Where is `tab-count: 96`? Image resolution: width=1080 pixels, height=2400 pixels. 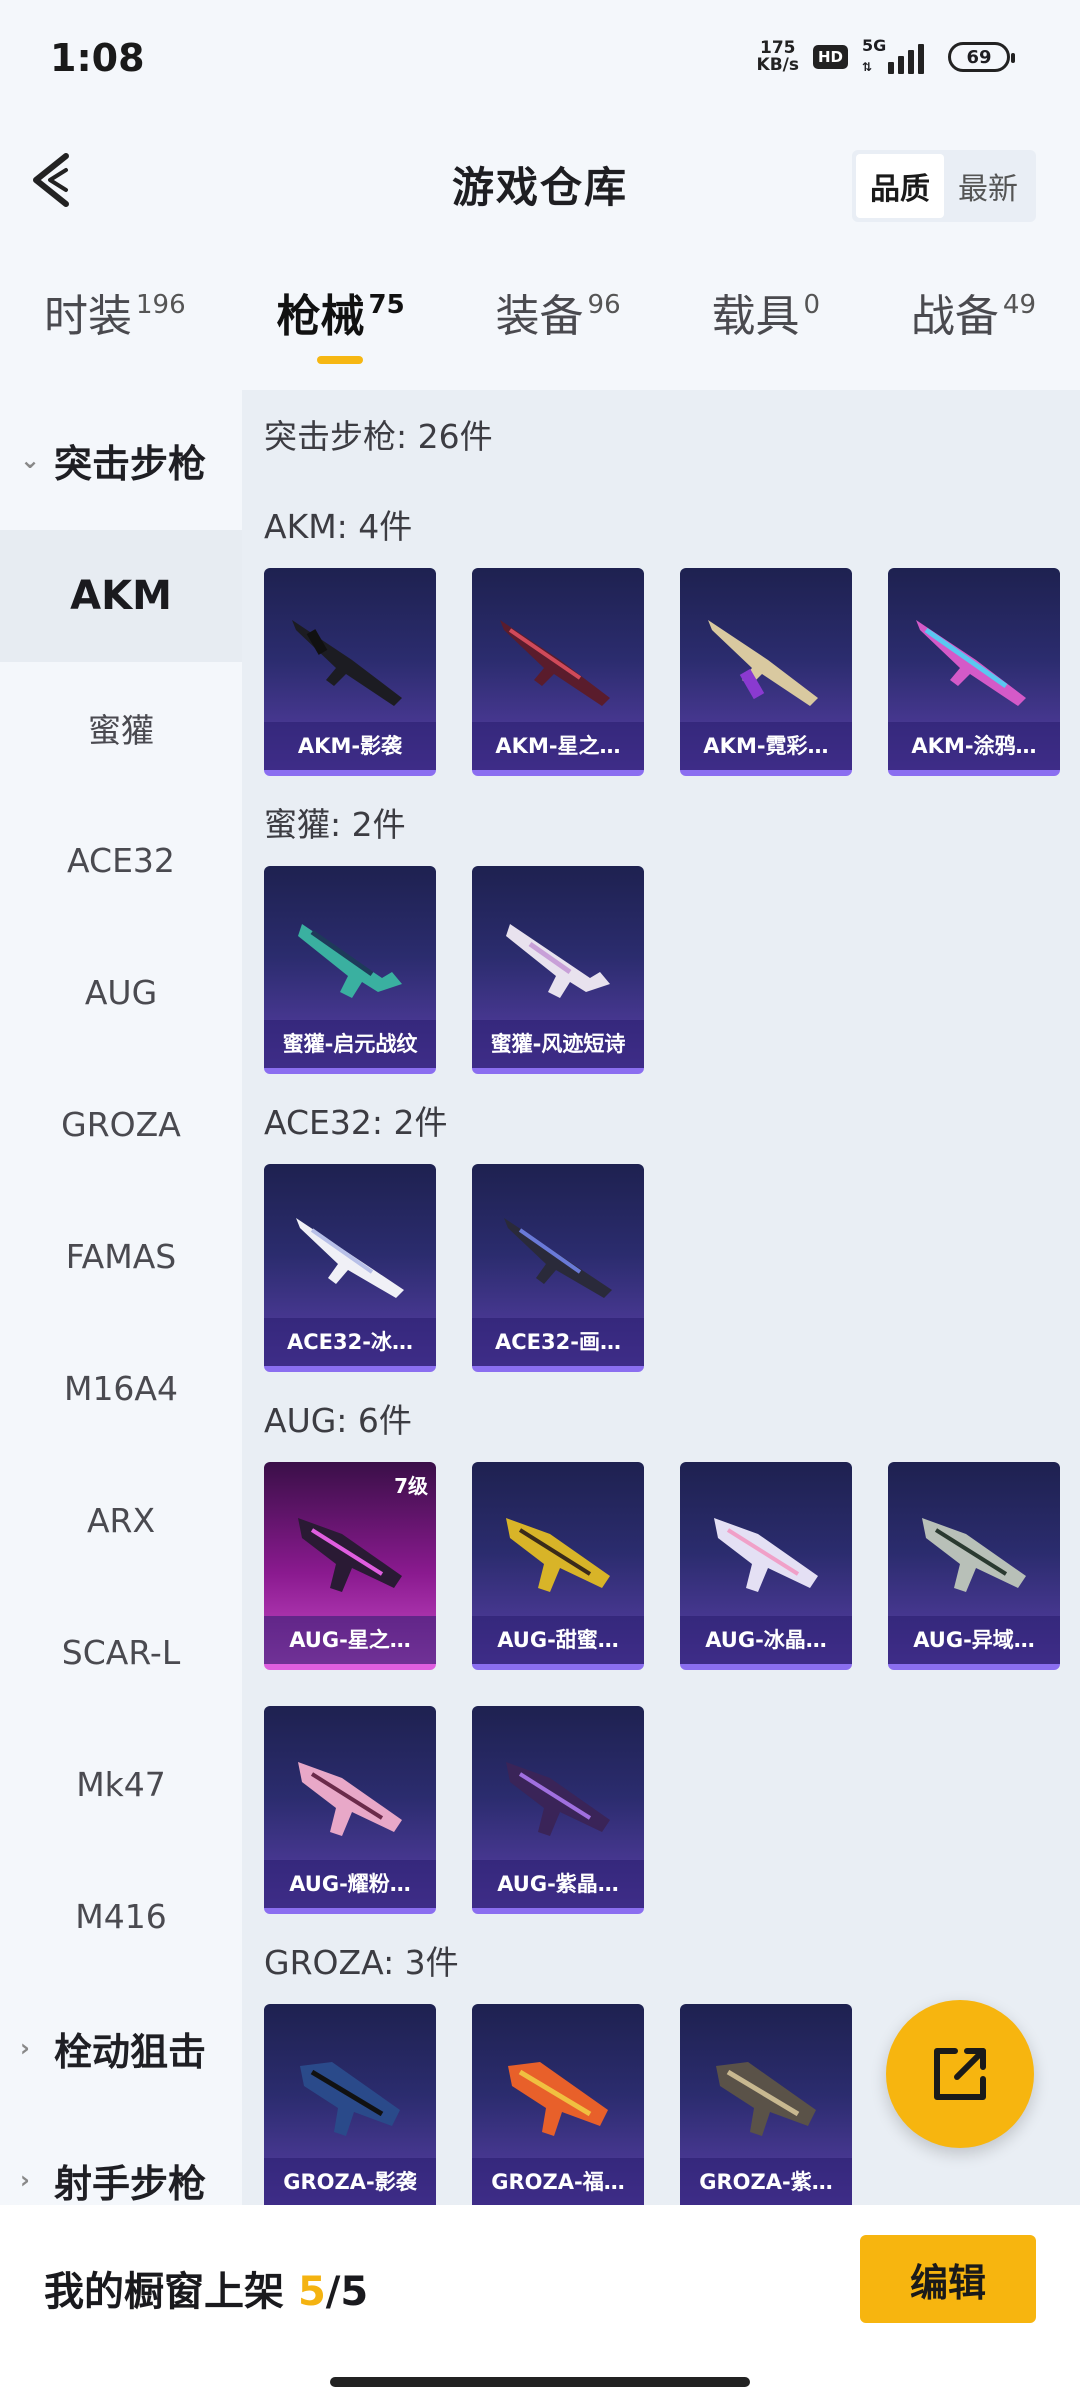
tab-count: 96 is located at coordinates (604, 305).